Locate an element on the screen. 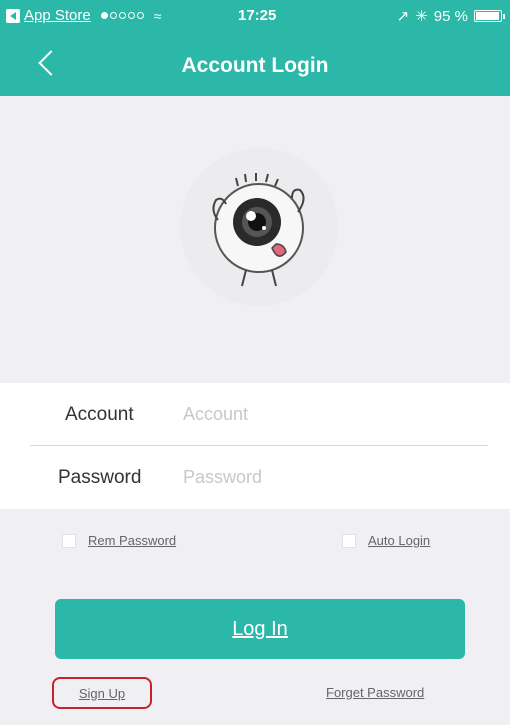 The width and height of the screenshot is (510, 725). forget-password-link: Forget Password is located at coordinates (375, 692).